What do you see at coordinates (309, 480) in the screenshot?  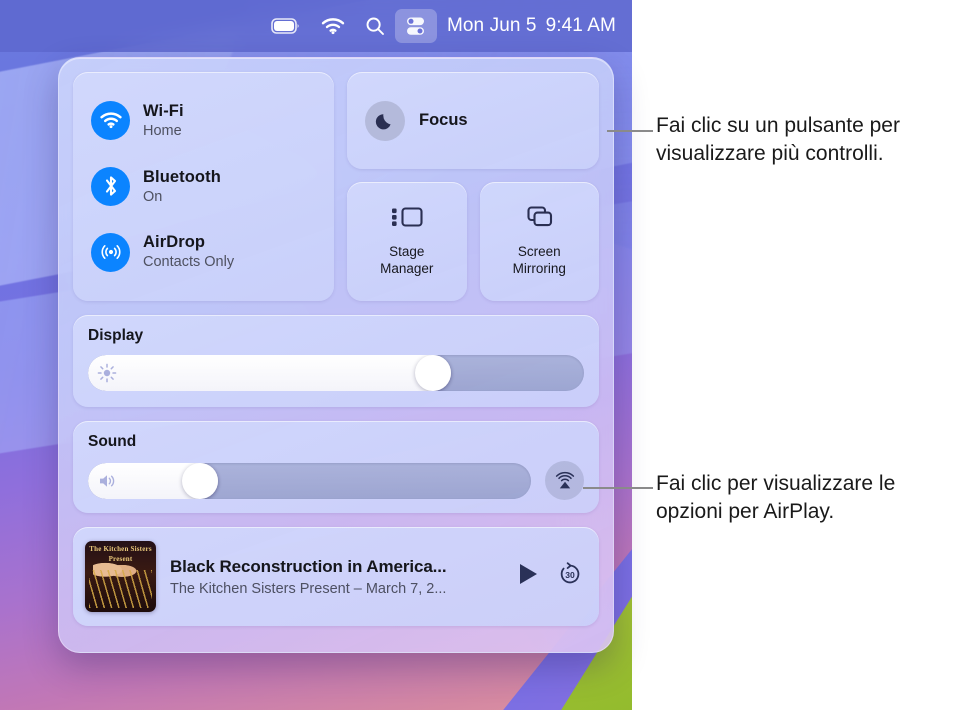 I see `sound-volume-slider` at bounding box center [309, 480].